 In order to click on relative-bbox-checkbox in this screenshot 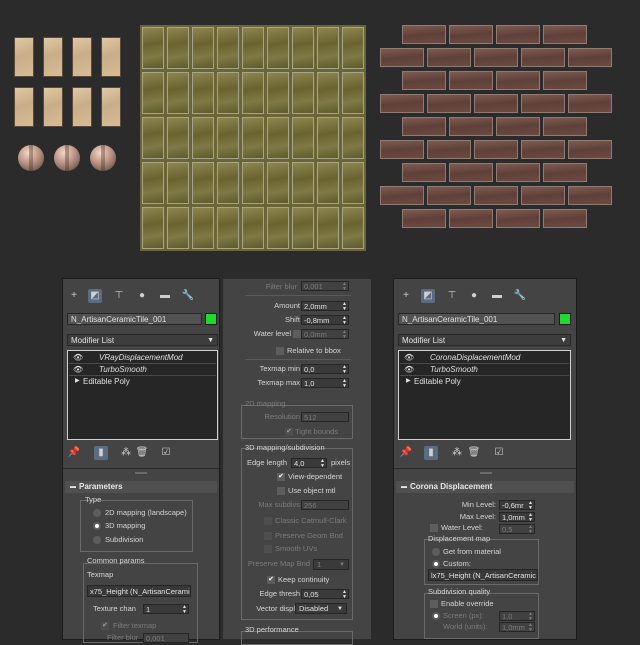, I will do `click(280, 351)`.